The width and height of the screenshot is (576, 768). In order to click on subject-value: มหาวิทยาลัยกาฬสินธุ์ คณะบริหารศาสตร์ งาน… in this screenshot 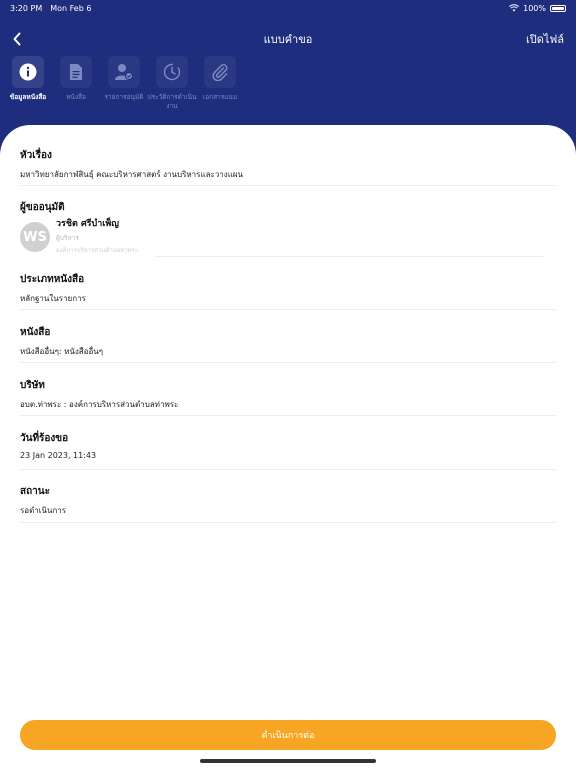, I will do `click(132, 174)`.